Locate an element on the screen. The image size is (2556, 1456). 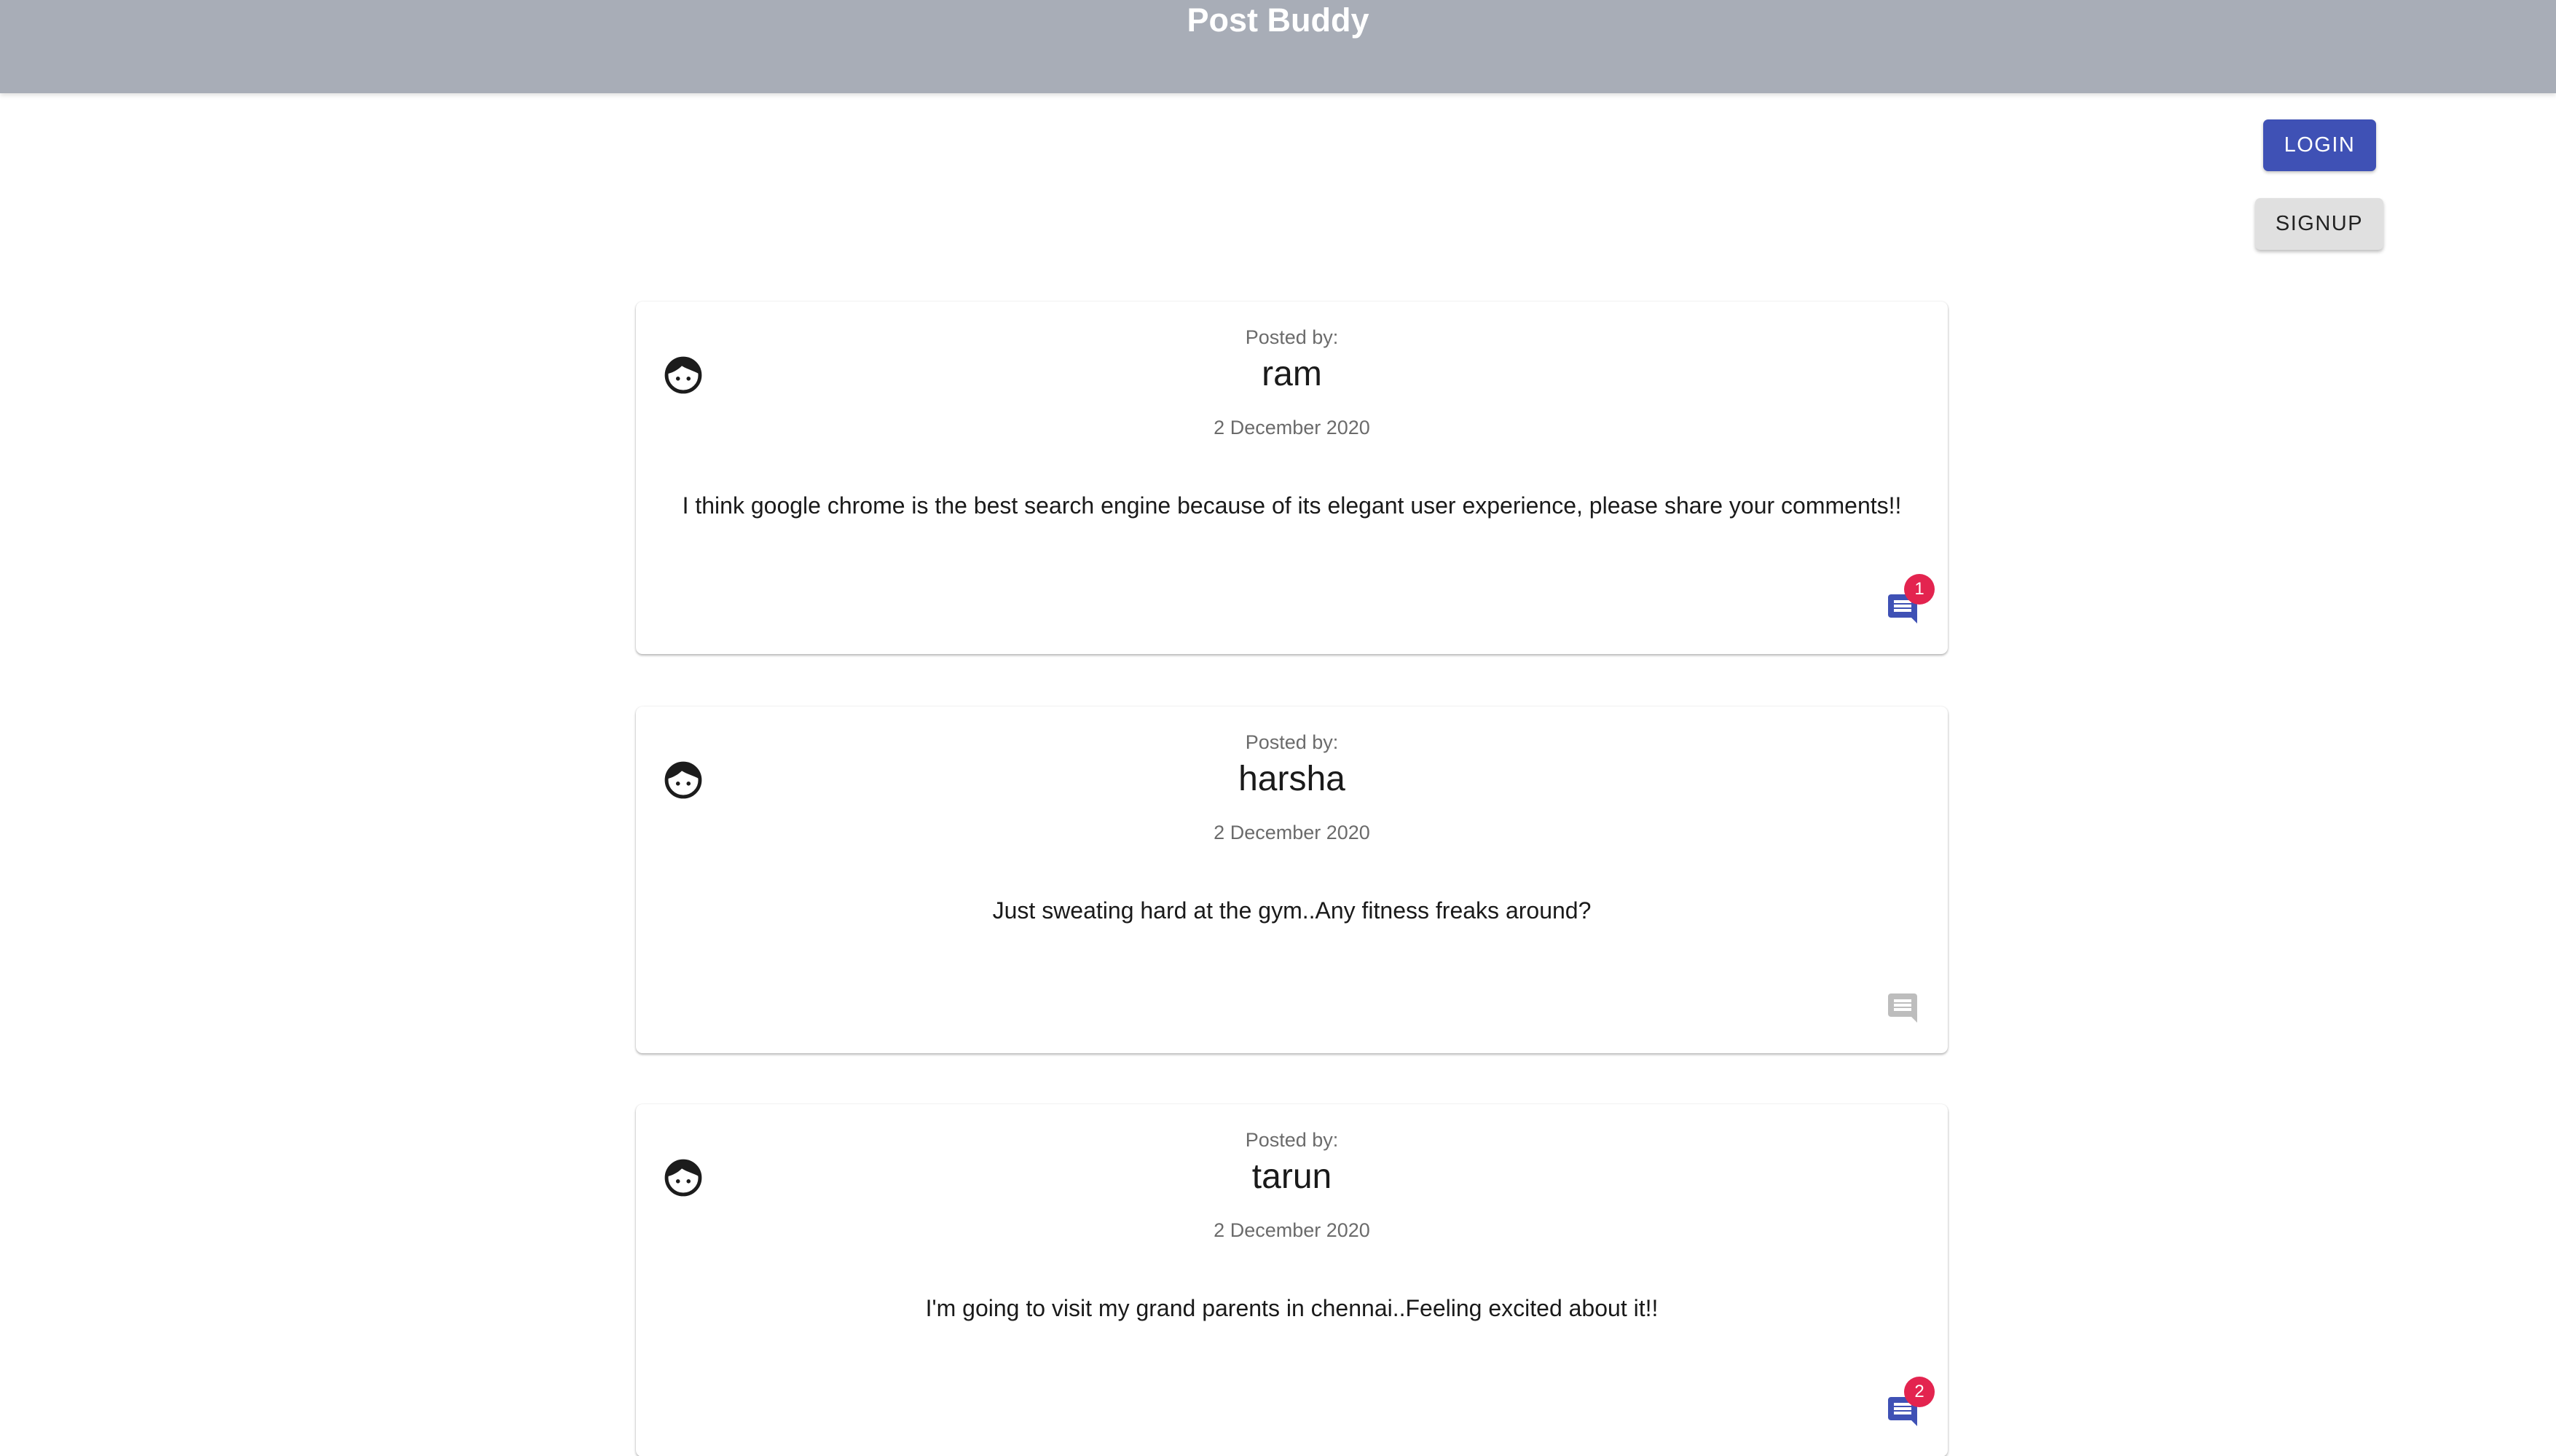
comment-button: 2 is located at coordinates (1910, 1403).